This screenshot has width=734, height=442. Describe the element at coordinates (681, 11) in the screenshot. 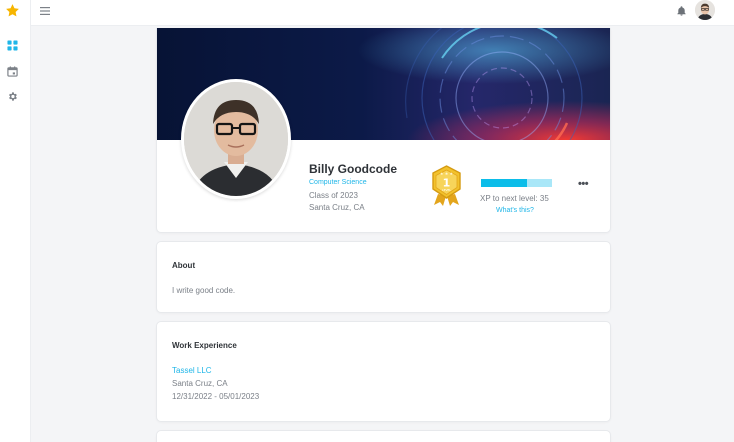

I see `bell-icon` at that location.